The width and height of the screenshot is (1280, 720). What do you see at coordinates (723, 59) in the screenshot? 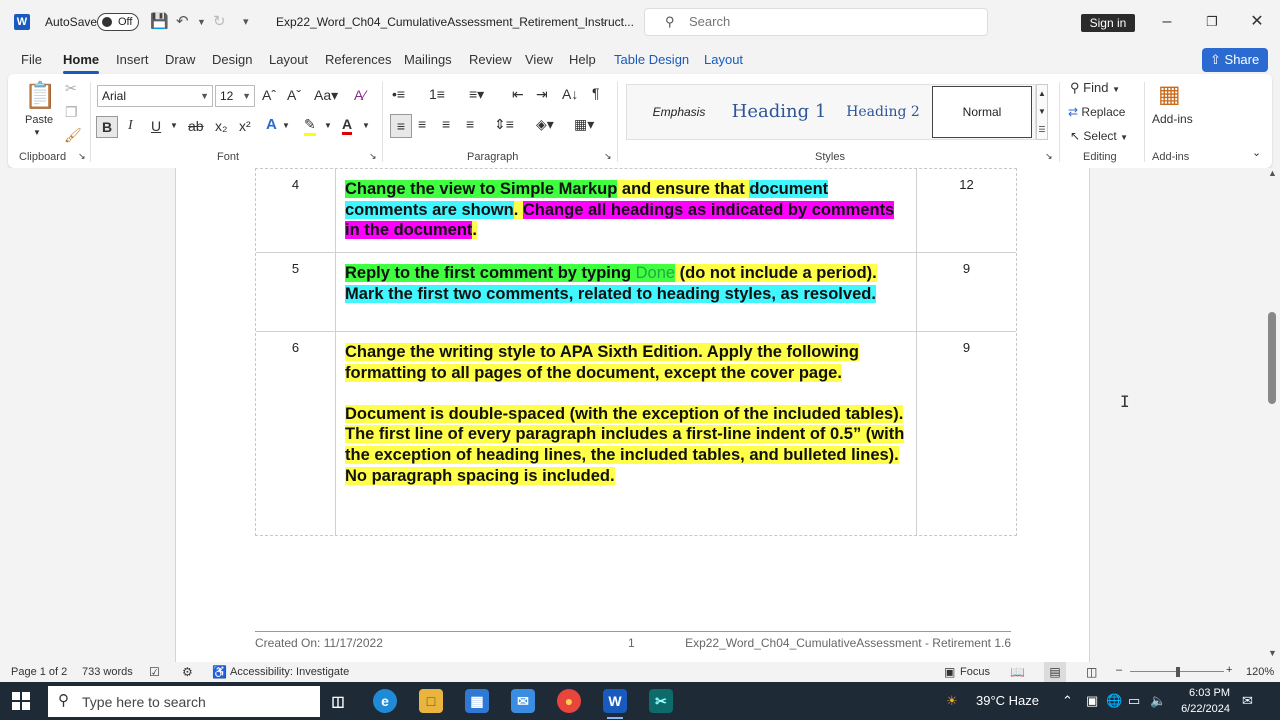
I see `tab-table-layout: Layout` at bounding box center [723, 59].